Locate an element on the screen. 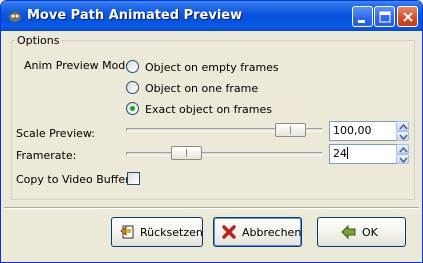 This screenshot has height=263, width=423. window-title: Move Path Animated Preview is located at coordinates (135, 15).